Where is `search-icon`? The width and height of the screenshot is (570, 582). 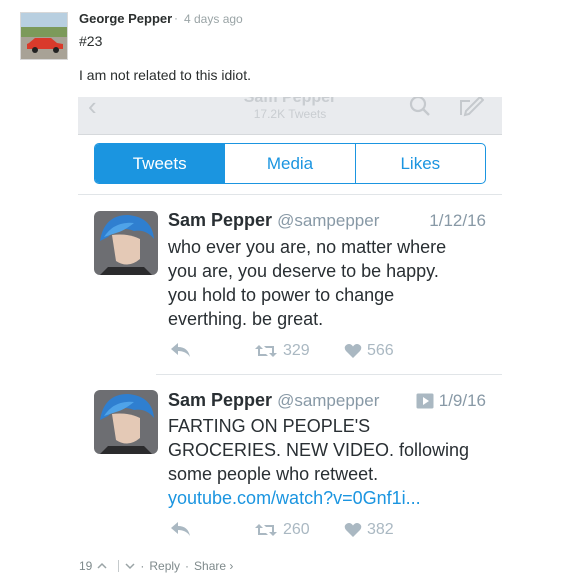 search-icon is located at coordinates (419, 106).